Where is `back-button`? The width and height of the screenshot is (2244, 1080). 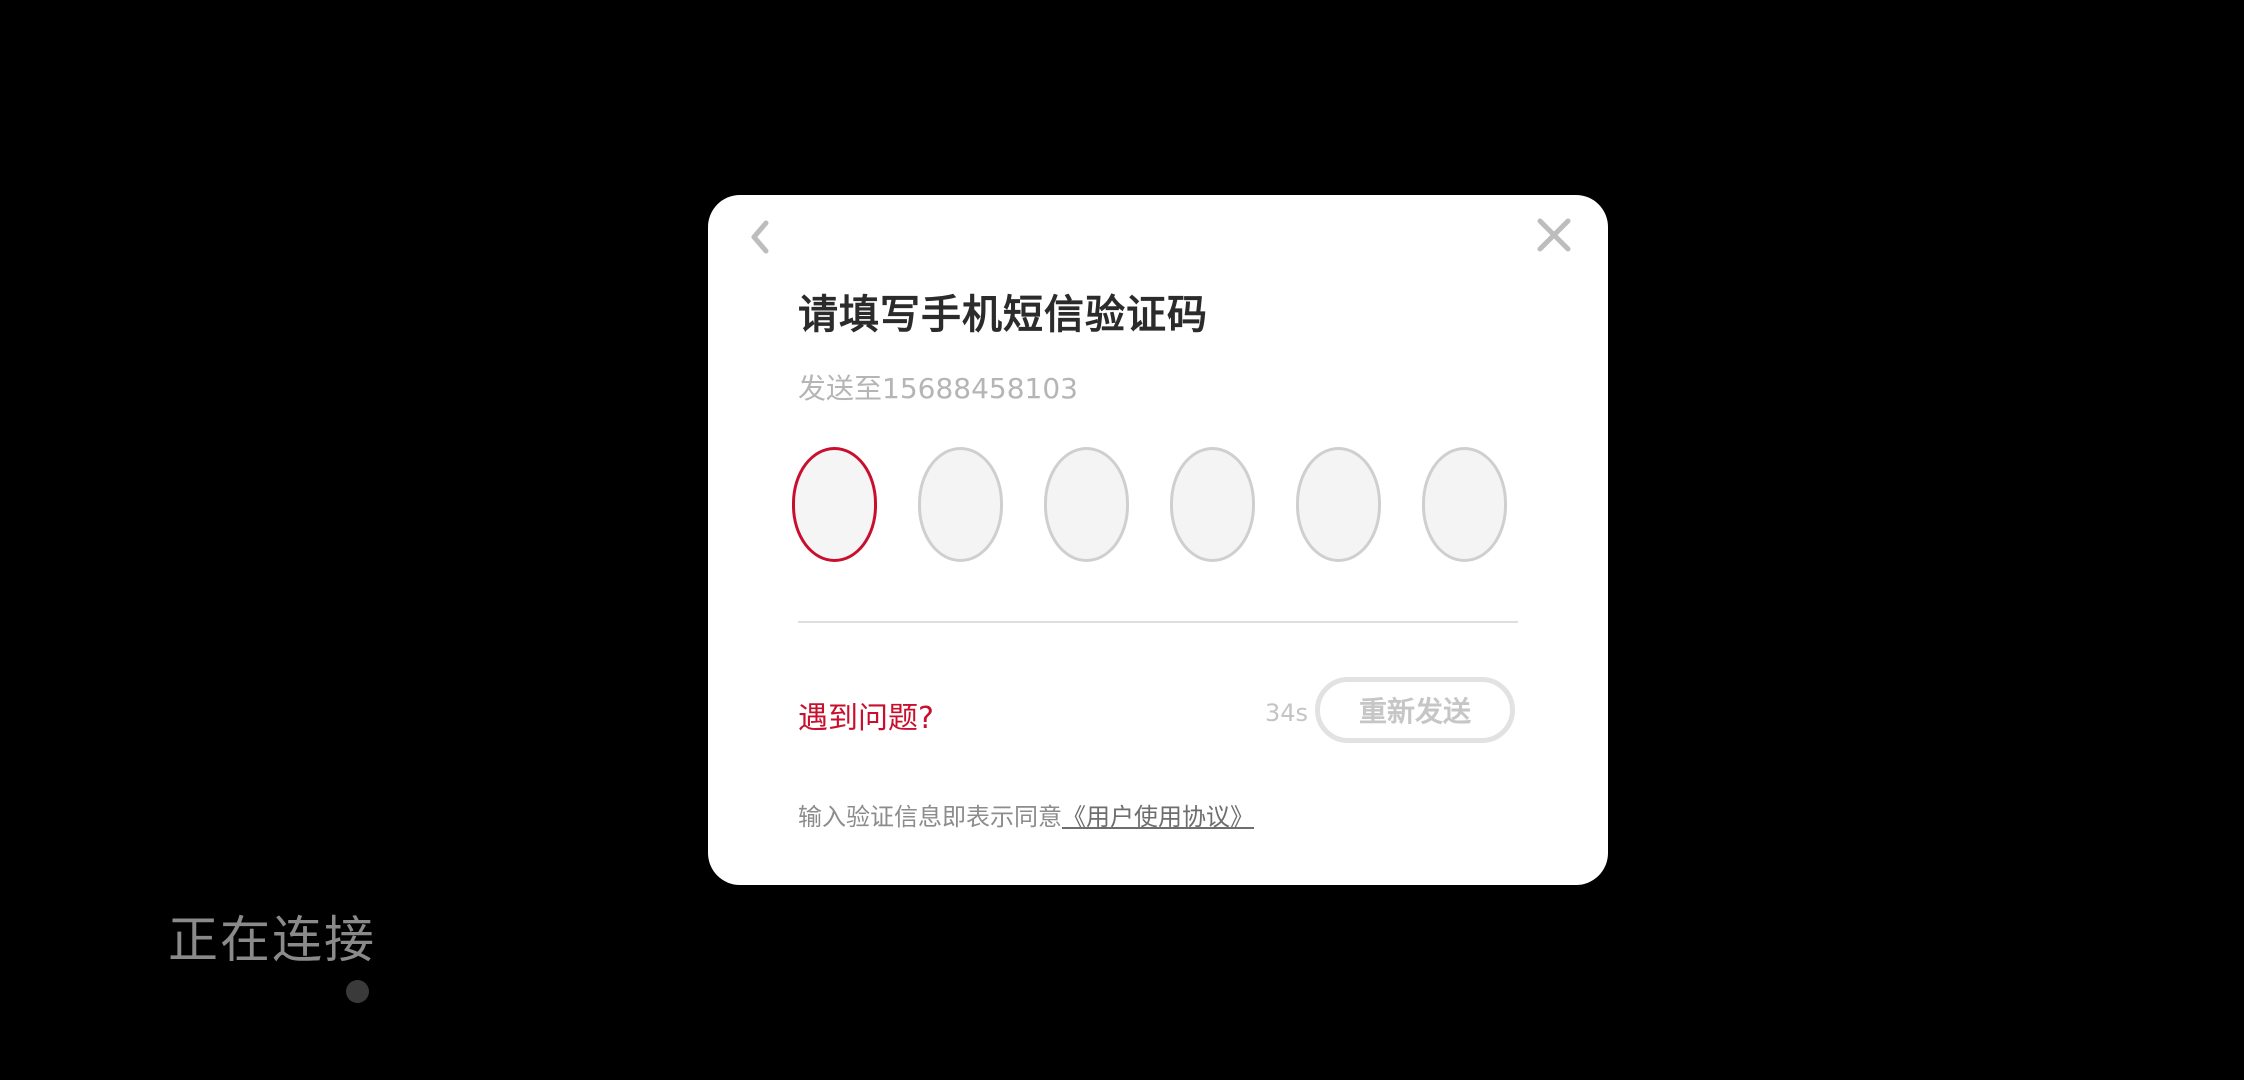 back-button is located at coordinates (760, 237).